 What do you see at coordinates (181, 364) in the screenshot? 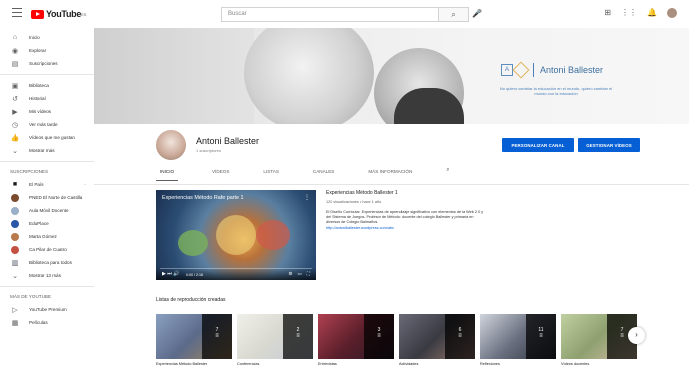
I see `playlist-caption: Experiencias Método Ballester` at bounding box center [181, 364].